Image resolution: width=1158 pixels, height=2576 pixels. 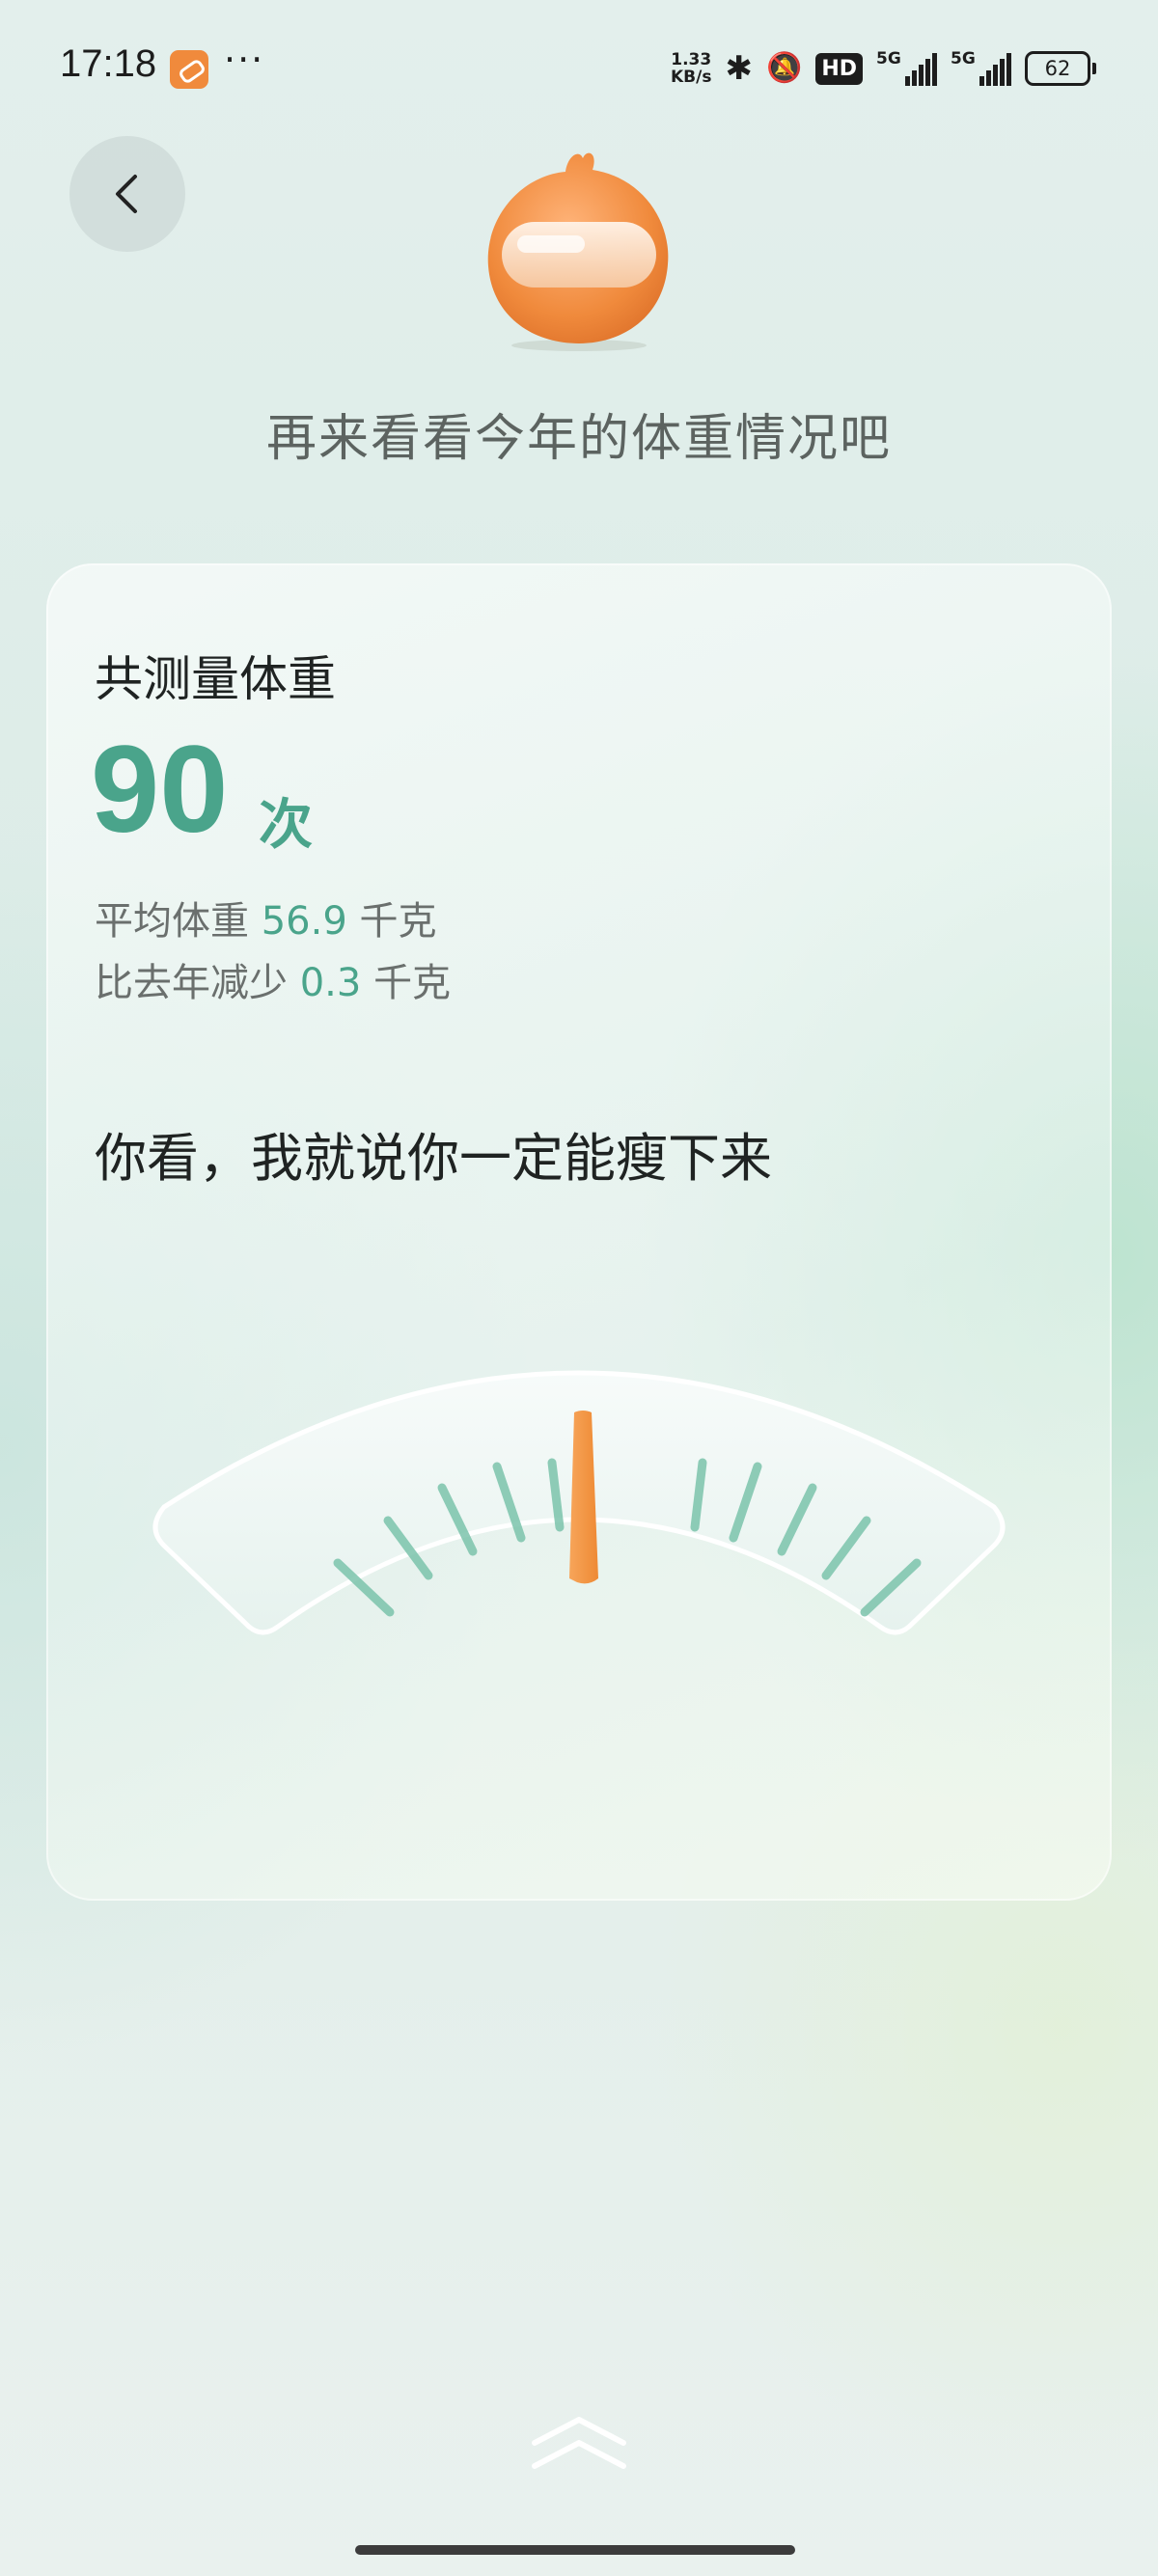 I want to click on signal-2-icon: 5G, so click(x=981, y=67).